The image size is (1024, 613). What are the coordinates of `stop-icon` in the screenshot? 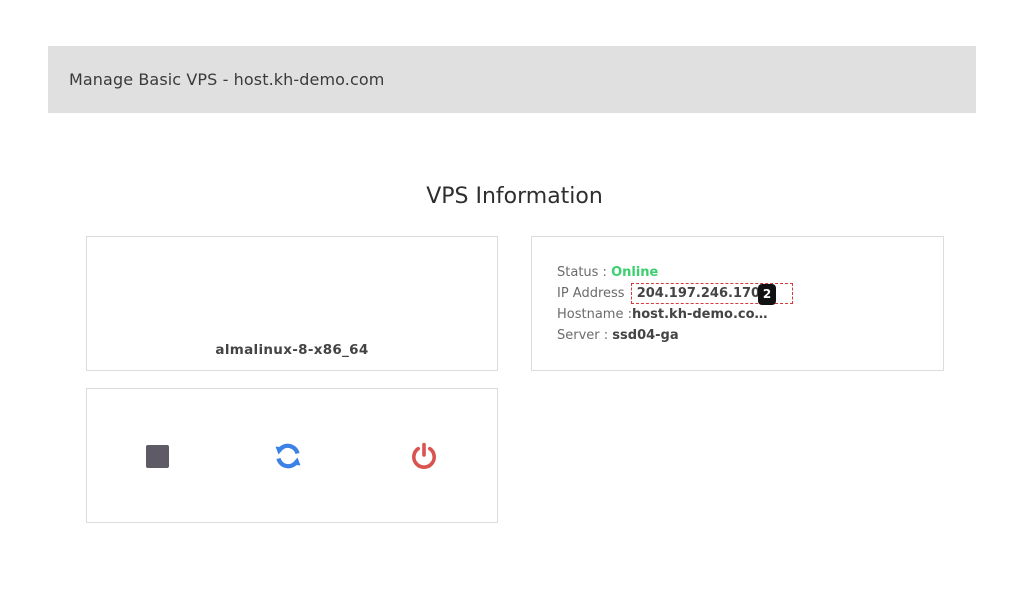 It's located at (157, 456).